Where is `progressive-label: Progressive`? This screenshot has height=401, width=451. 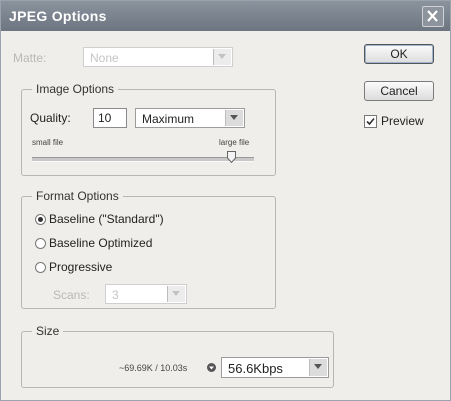
progressive-label: Progressive is located at coordinates (81, 267).